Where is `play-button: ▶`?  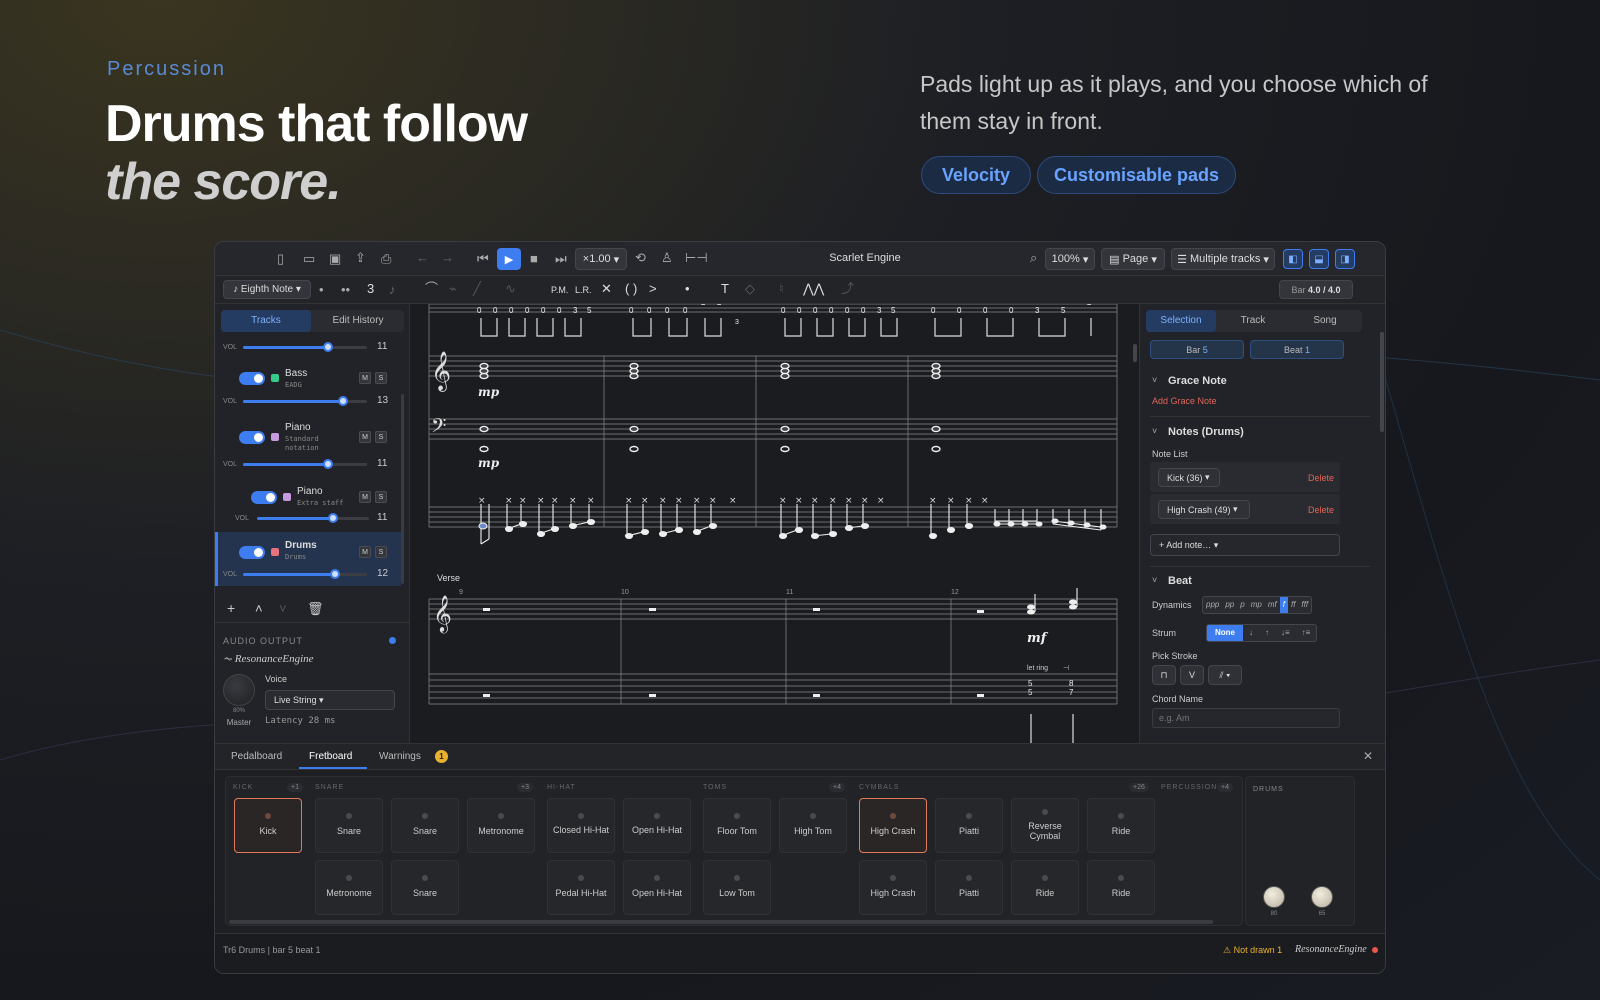
play-button: ▶ is located at coordinates (509, 259).